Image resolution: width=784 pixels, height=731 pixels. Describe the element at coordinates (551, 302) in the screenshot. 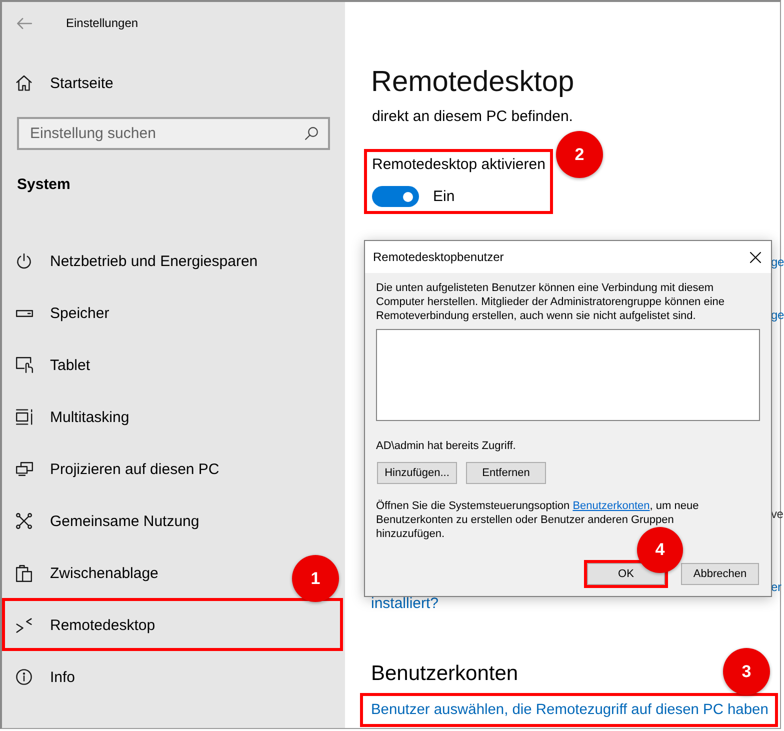

I see `dialog-description: Die unten aufgelisteten Benutzer können eine Verbindung mit diesem Computer herstellen. Mitglieder der Administratorengruppe können eine Remoteverbindung erstellen, auch wenn sie nicht aufgelistet sind.` at that location.